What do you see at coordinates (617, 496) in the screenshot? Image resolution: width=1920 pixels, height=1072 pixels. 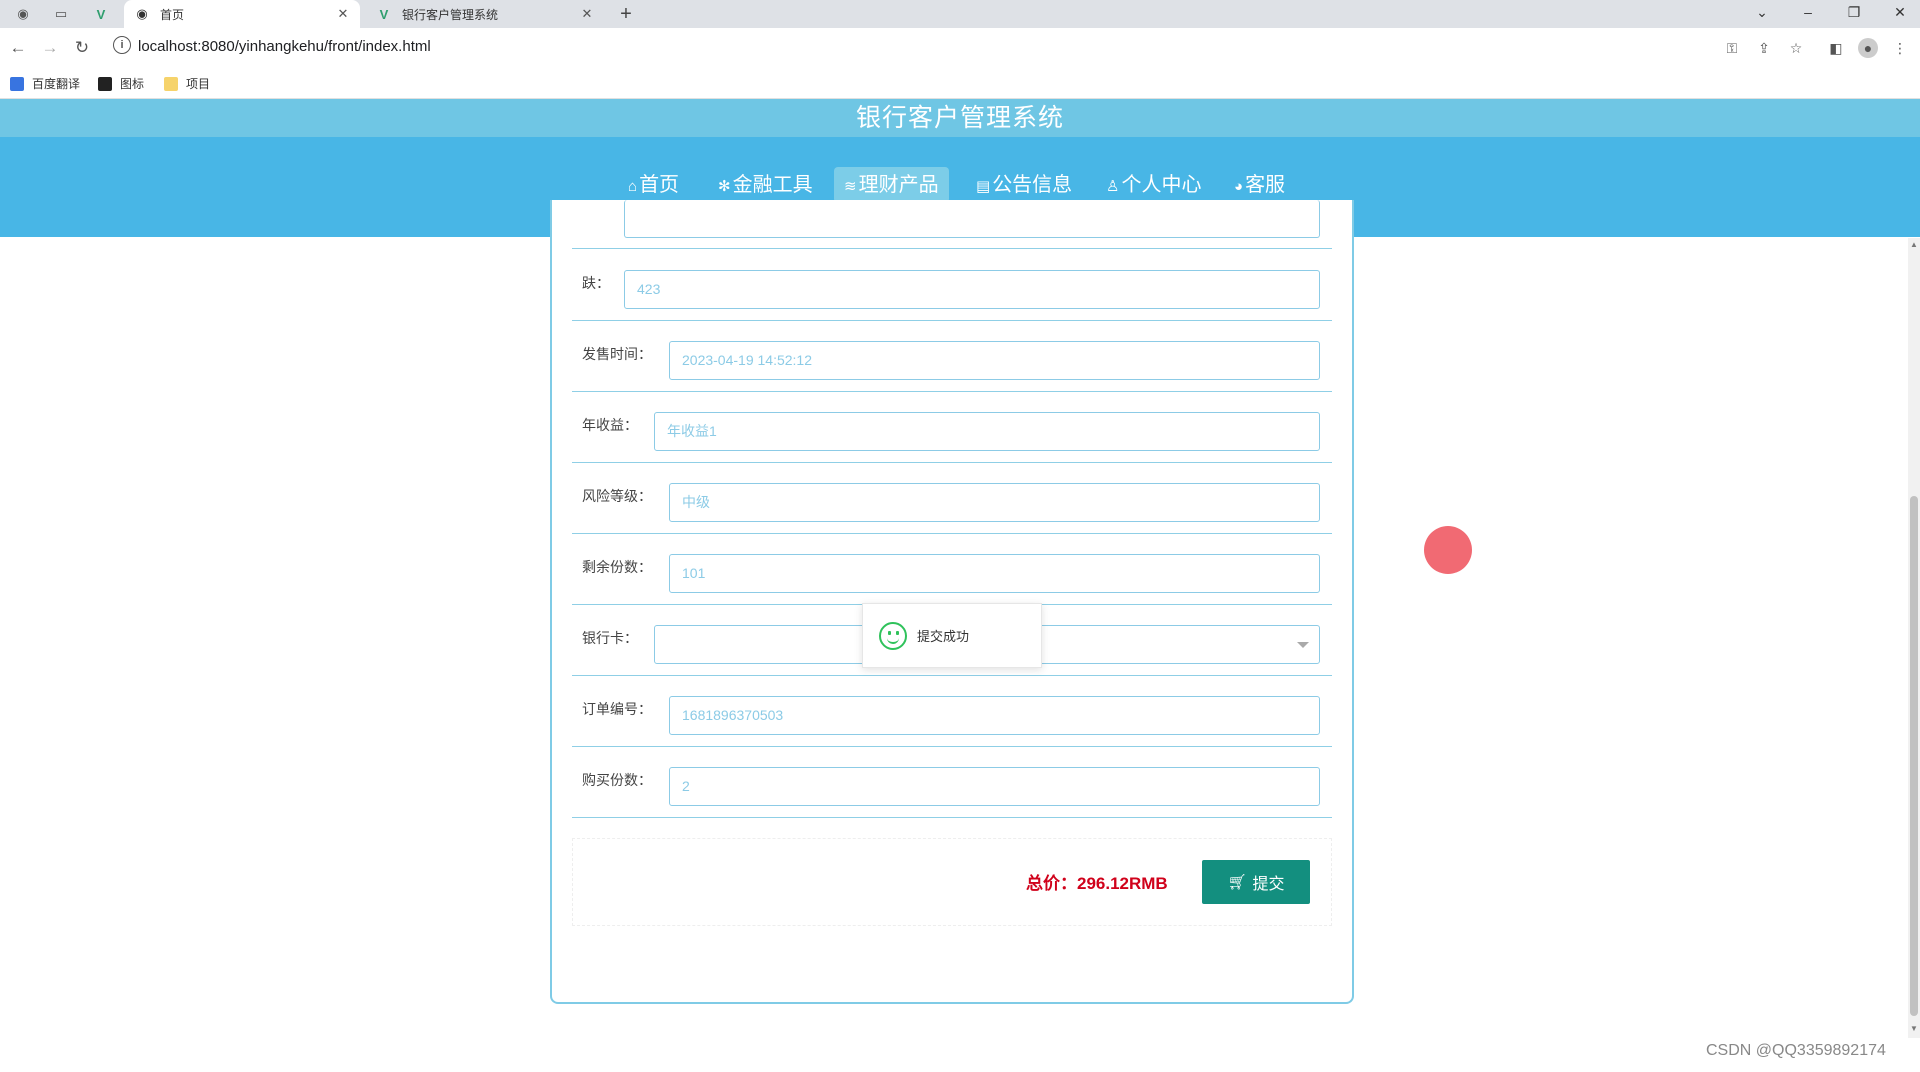 I see `field-label: 风险等级：` at bounding box center [617, 496].